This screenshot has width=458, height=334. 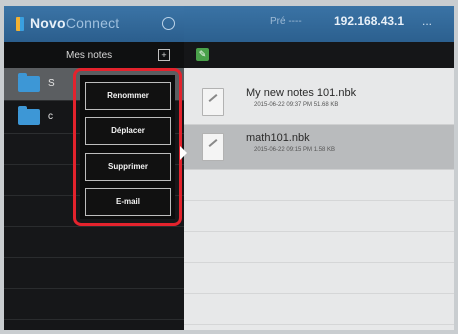 I want to click on move-button: Déplacer, so click(x=128, y=131).